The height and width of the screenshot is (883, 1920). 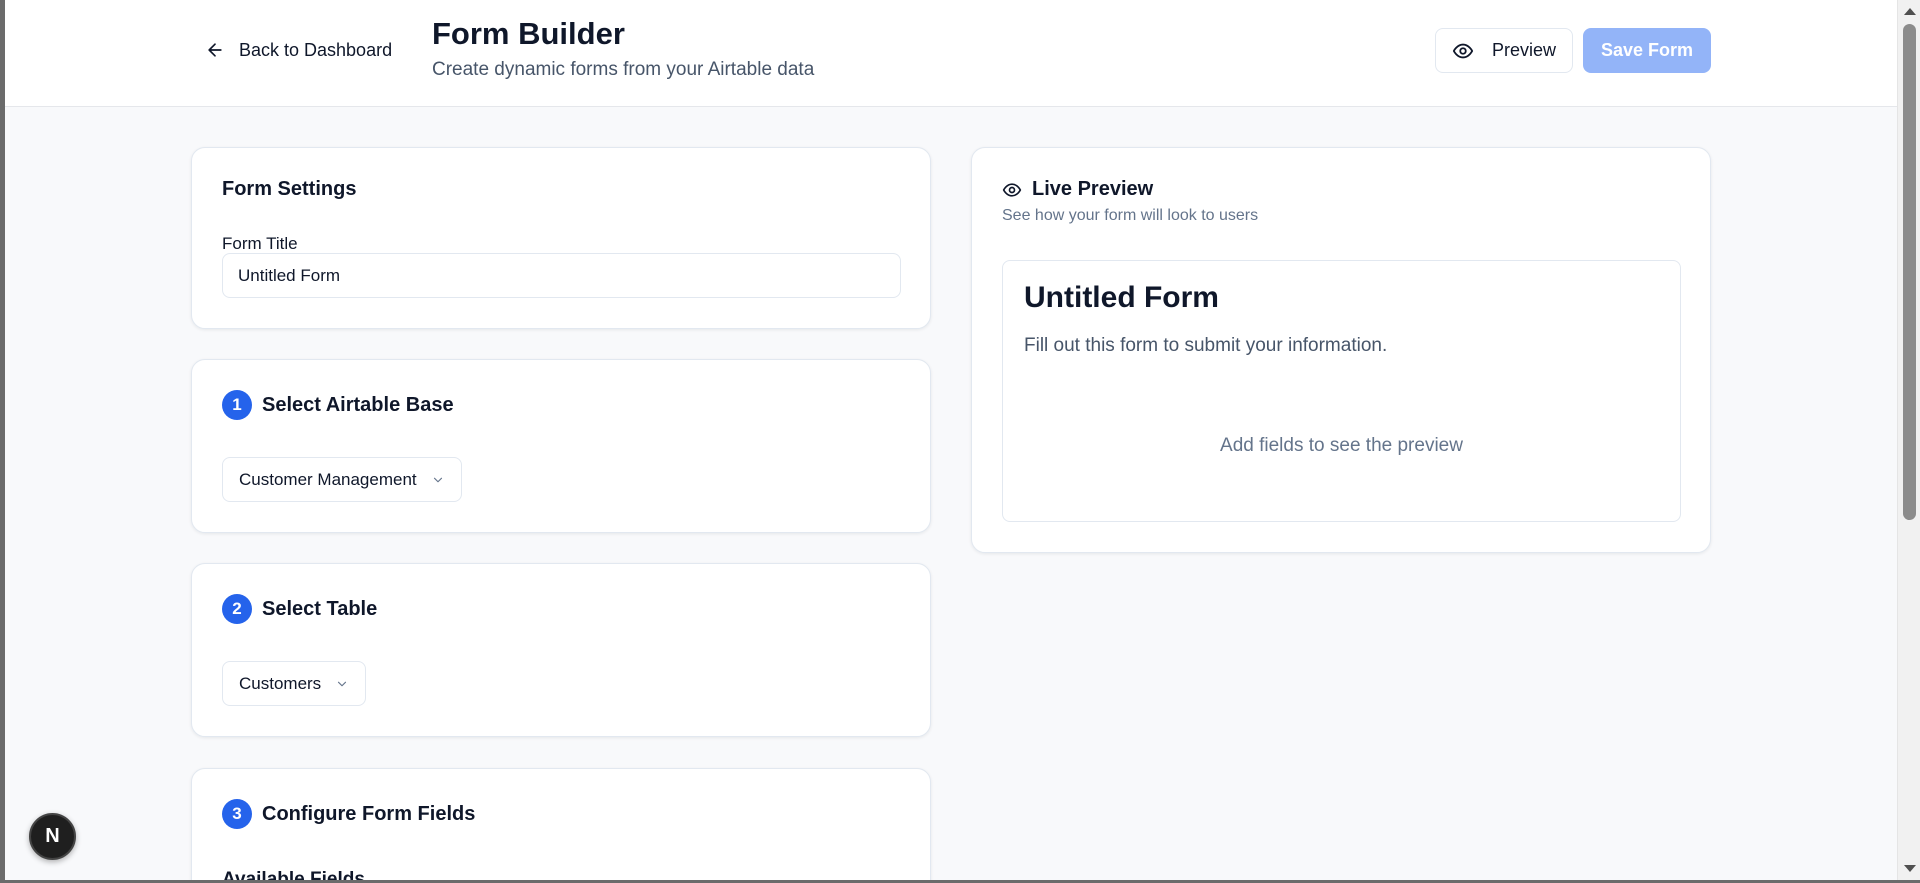 What do you see at coordinates (369, 813) in the screenshot?
I see `step-title: Configure Form Fields` at bounding box center [369, 813].